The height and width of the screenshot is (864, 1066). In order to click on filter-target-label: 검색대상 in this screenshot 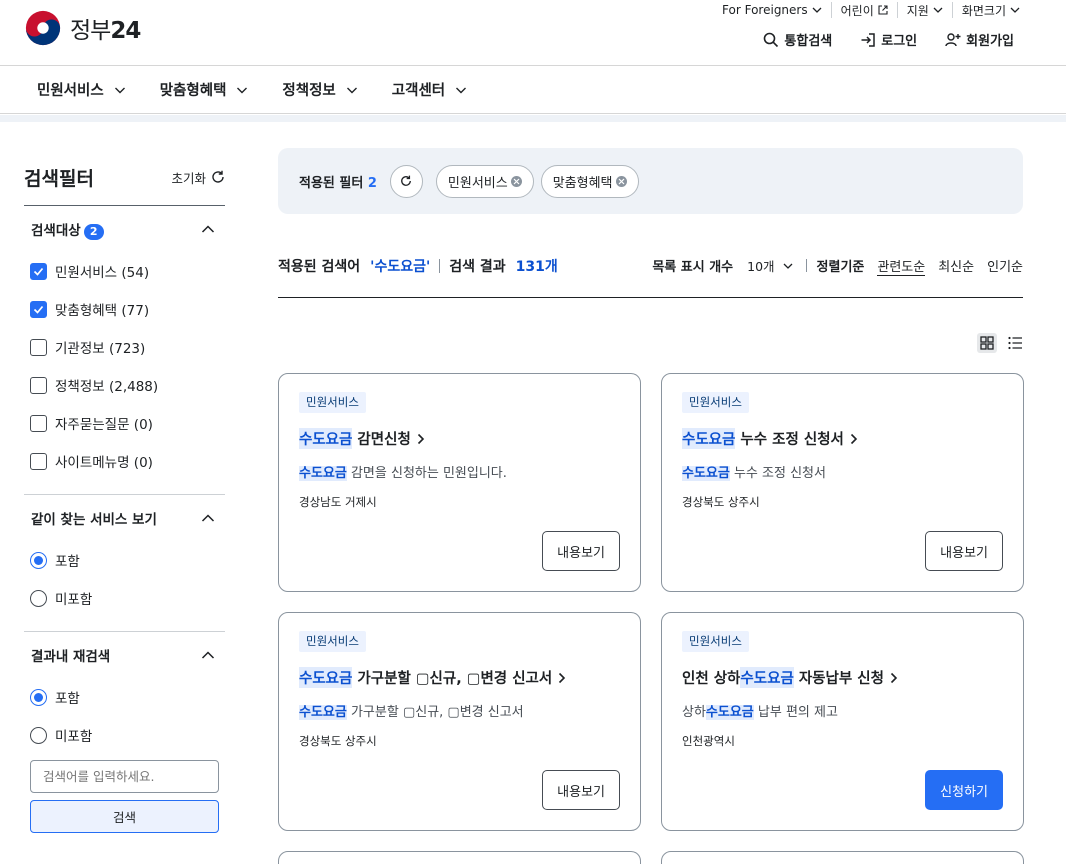, I will do `click(56, 230)`.